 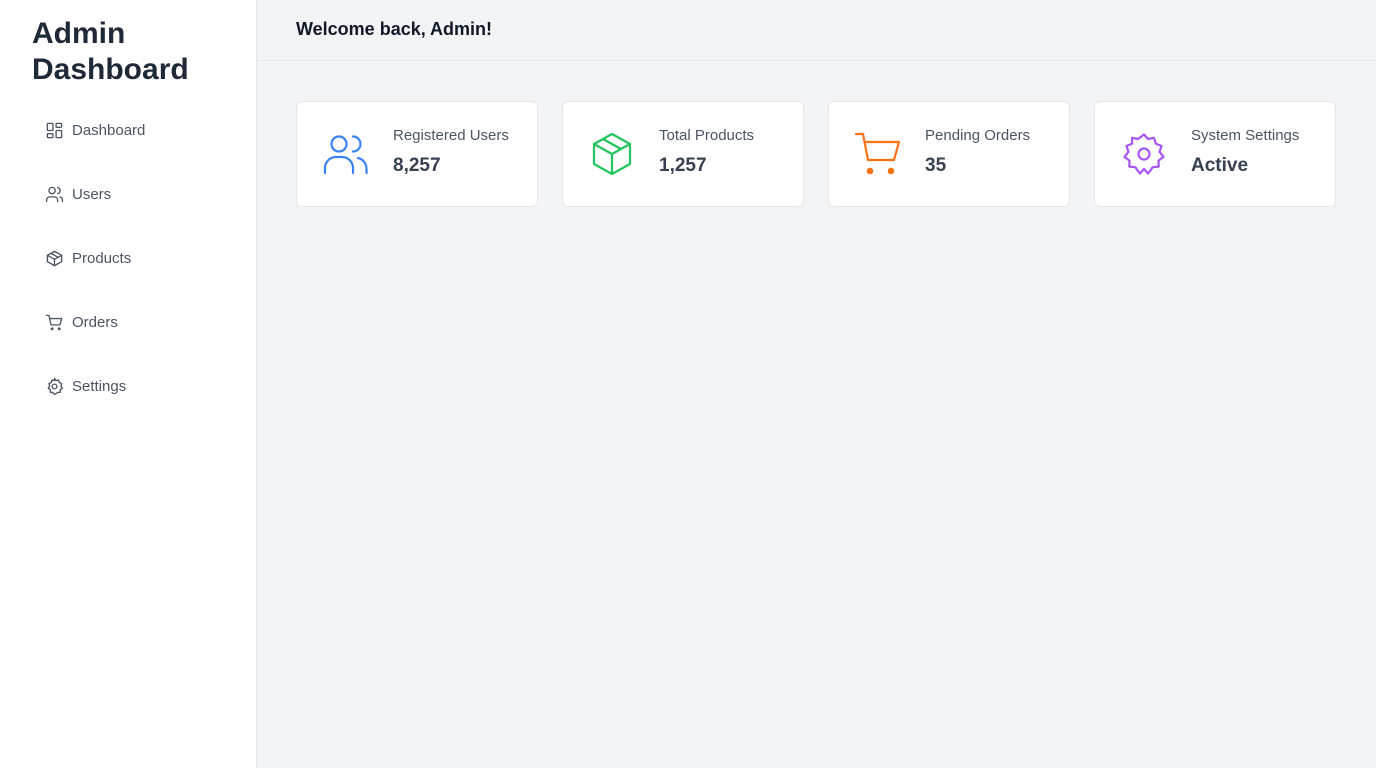 I want to click on sidebar-item-users: Users, so click(x=128, y=194).